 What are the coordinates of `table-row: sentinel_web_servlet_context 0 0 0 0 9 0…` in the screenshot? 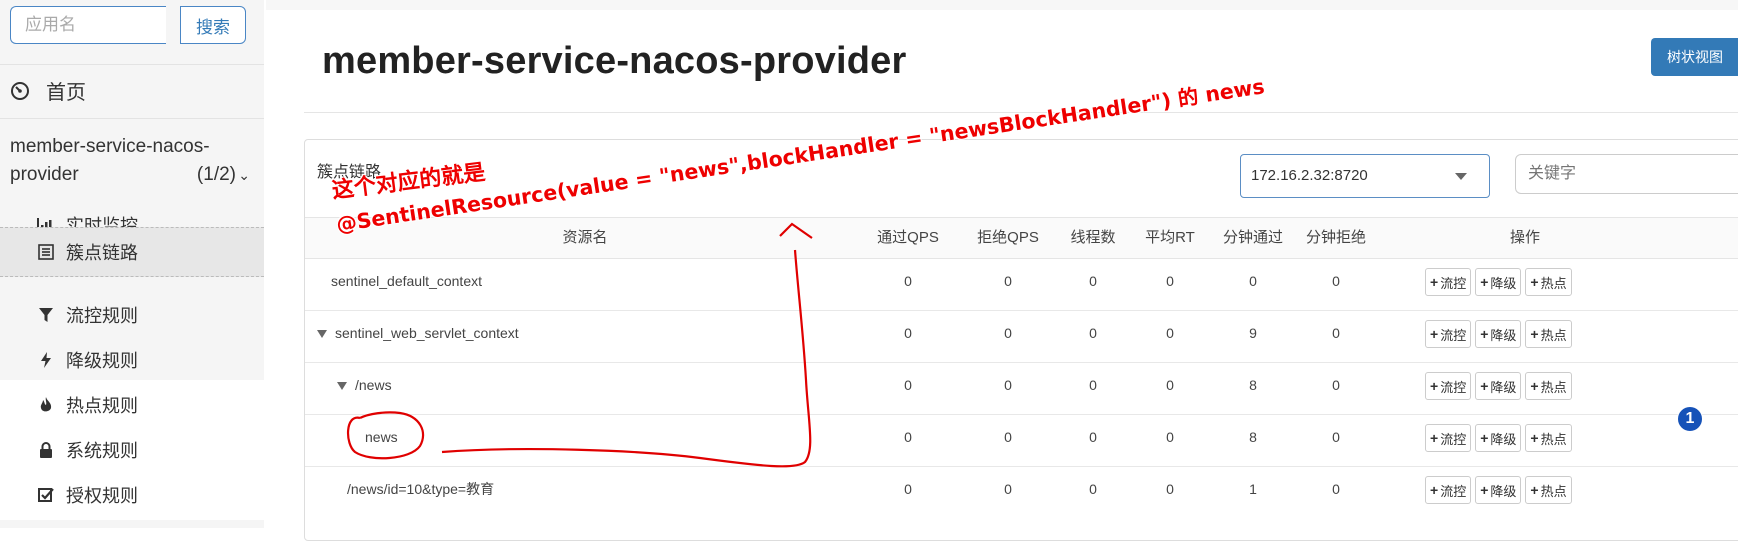 It's located at (1021, 336).